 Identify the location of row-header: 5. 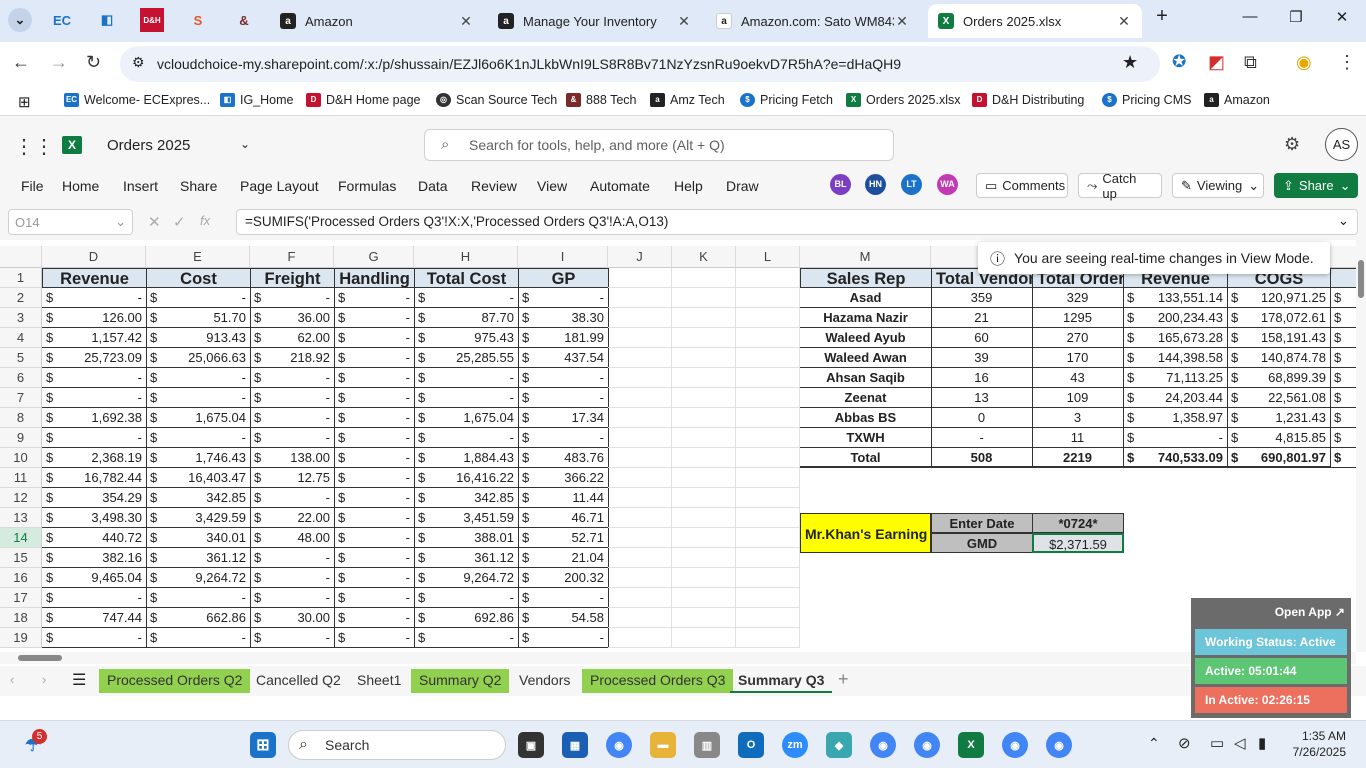
(21, 358).